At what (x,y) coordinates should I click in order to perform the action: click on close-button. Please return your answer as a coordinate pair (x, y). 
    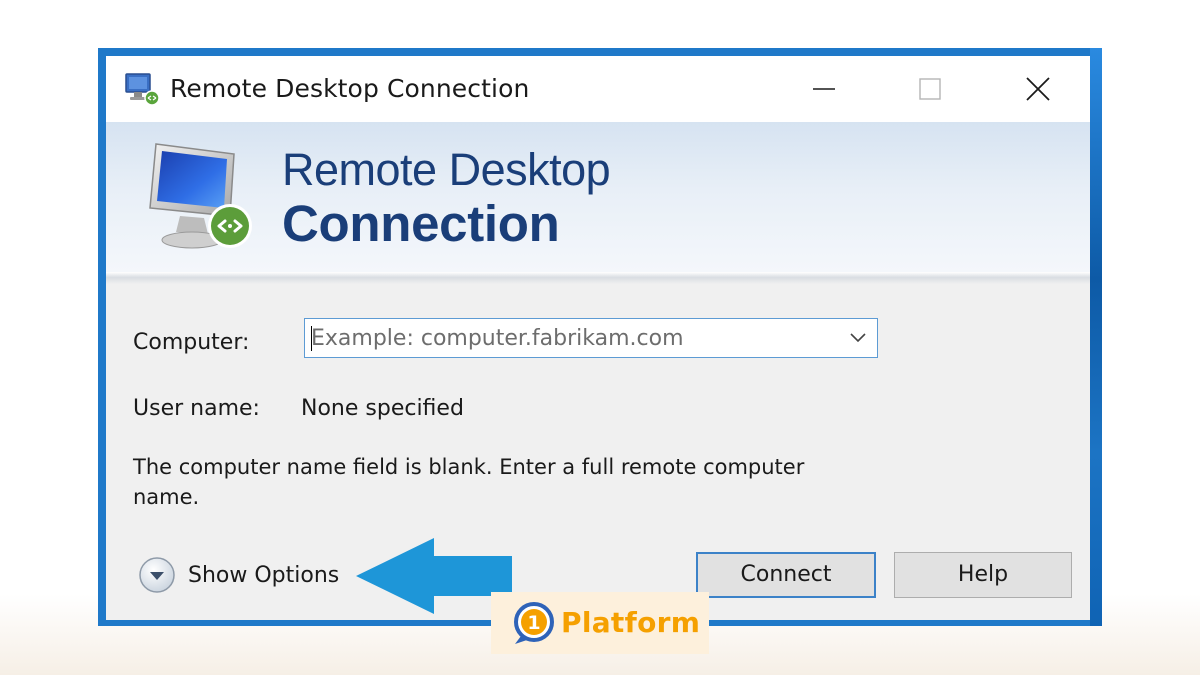
    Looking at the image, I should click on (1038, 89).